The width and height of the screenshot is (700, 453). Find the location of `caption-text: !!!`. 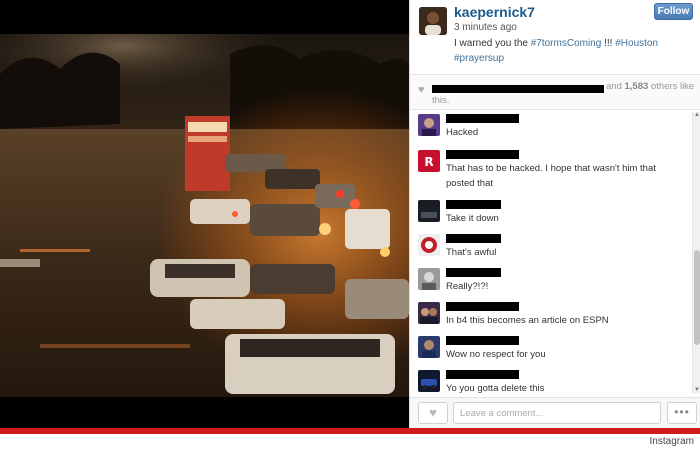

caption-text: !!! is located at coordinates (608, 43).